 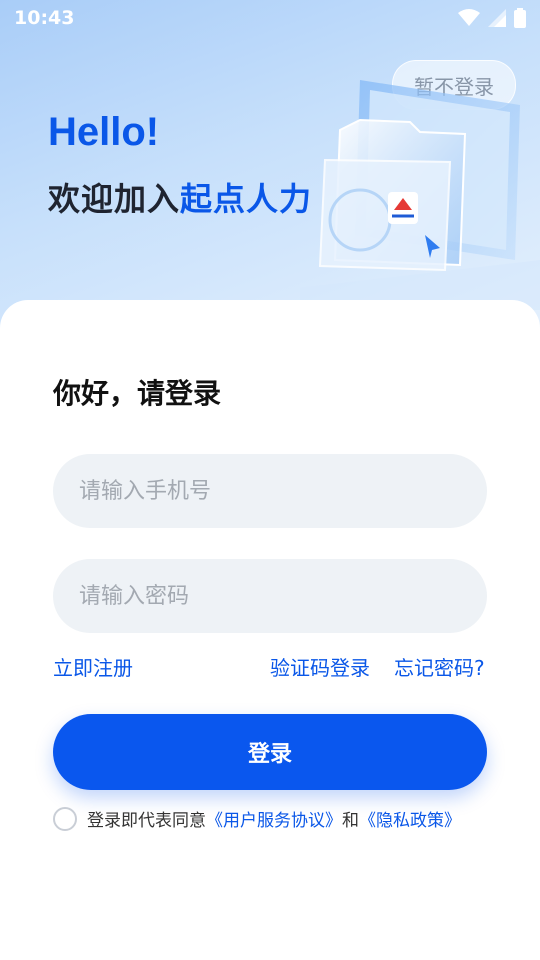 I want to click on welcome-heading: 欢迎加入起点人力, so click(x=180, y=197).